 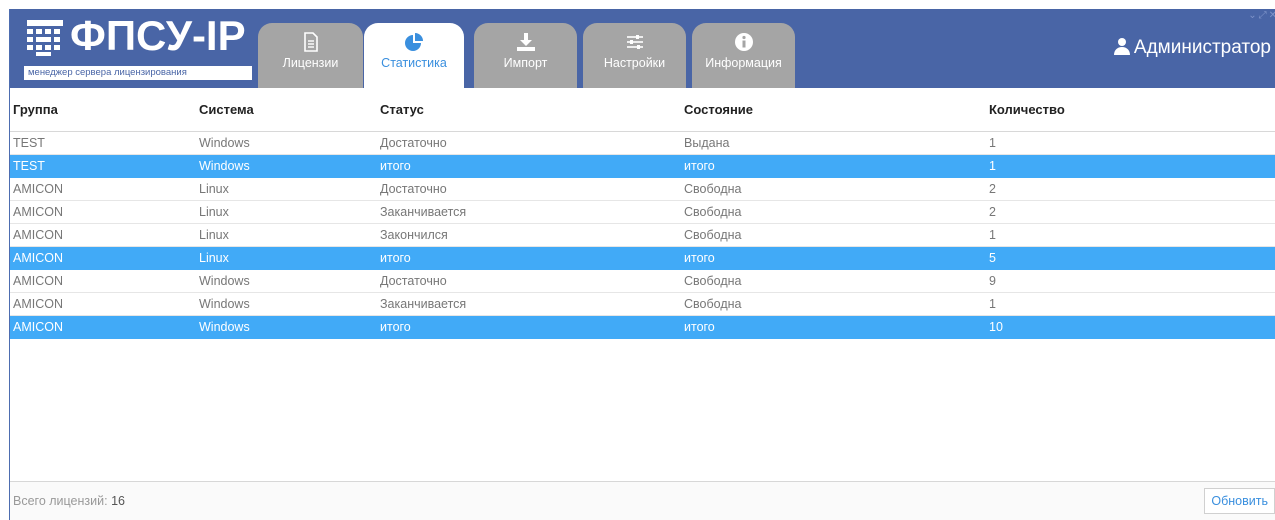 I want to click on user-icon, so click(x=1121, y=46).